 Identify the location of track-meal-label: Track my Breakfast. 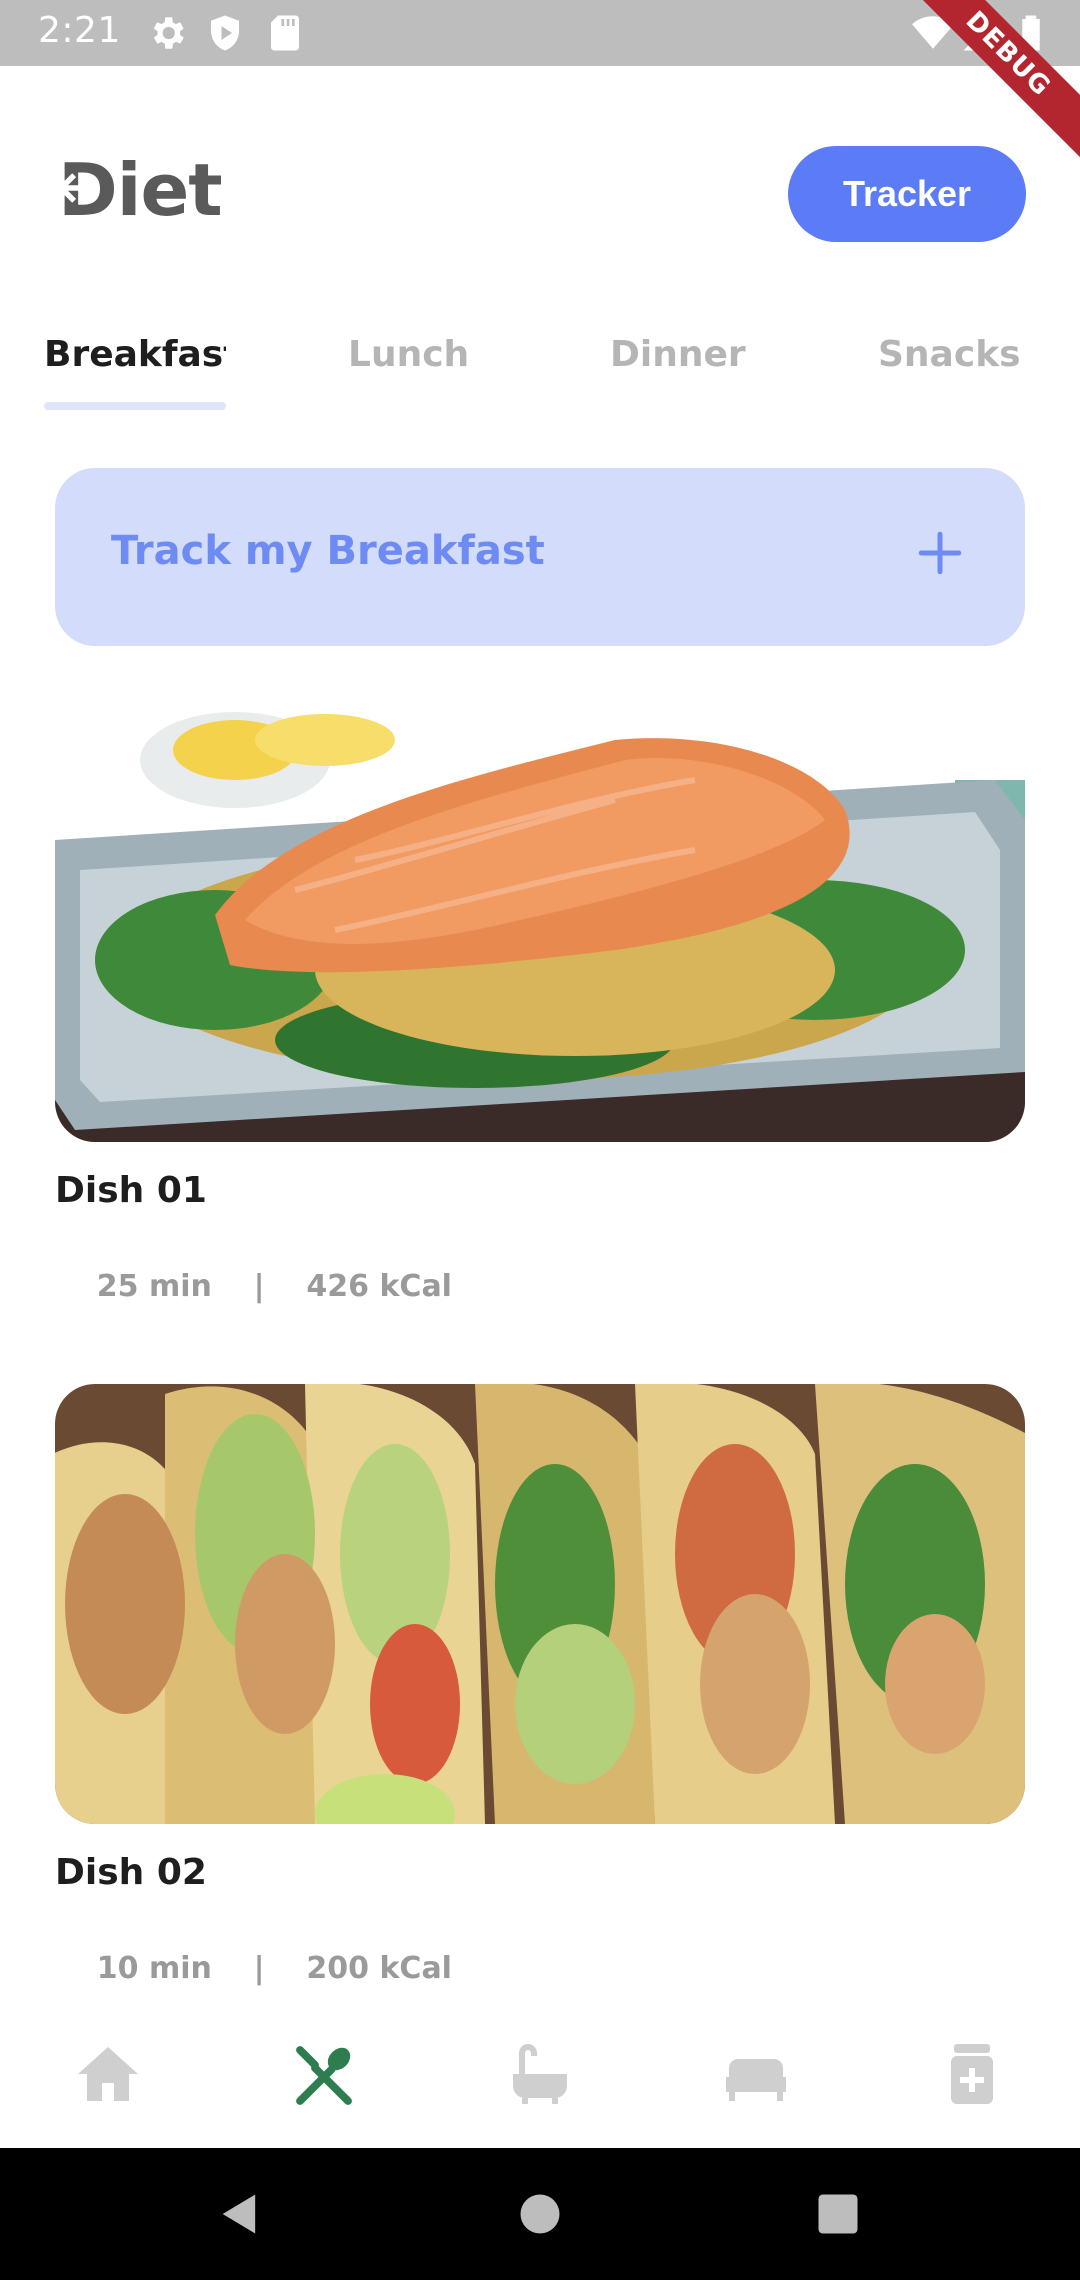
(328, 551).